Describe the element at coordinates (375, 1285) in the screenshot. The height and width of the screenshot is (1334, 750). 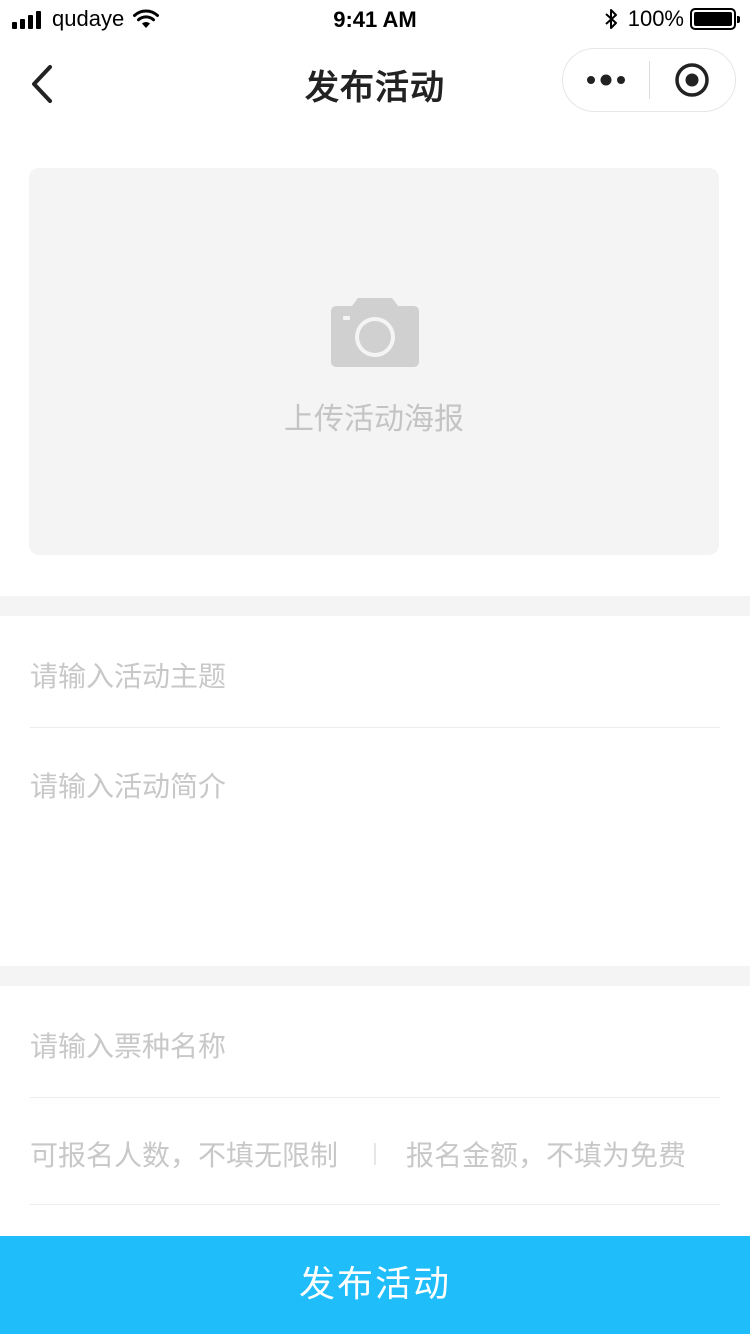
I see `publish-button: 发布活动` at that location.